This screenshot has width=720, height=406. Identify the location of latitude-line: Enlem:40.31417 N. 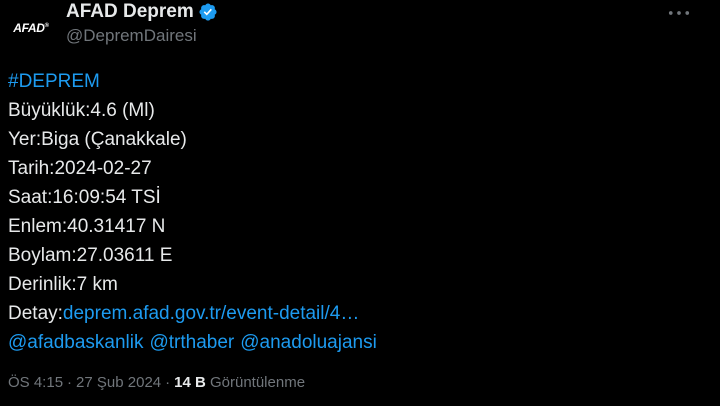
(87, 226).